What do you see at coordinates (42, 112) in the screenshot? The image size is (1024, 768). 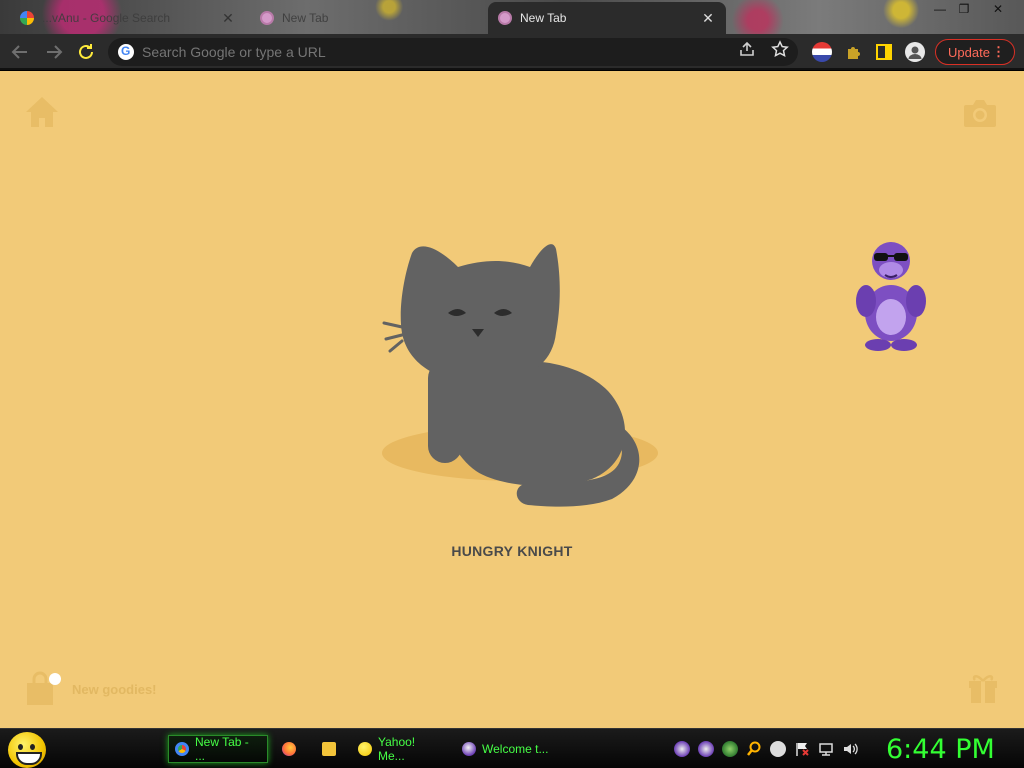 I see `home-icon` at bounding box center [42, 112].